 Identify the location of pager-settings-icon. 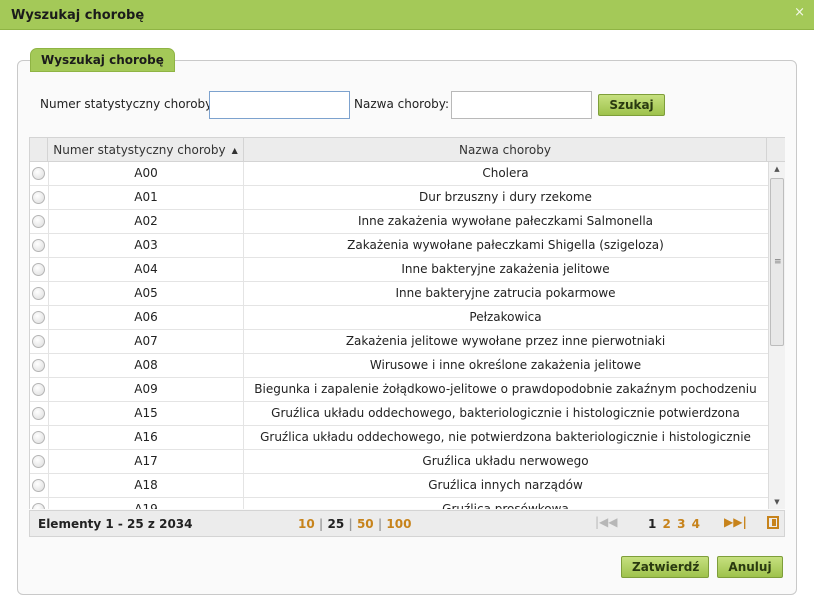
(773, 522).